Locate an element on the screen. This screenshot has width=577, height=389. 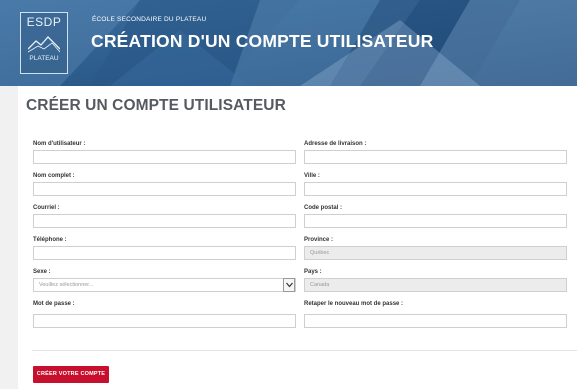
form-divider is located at coordinates (304, 350).